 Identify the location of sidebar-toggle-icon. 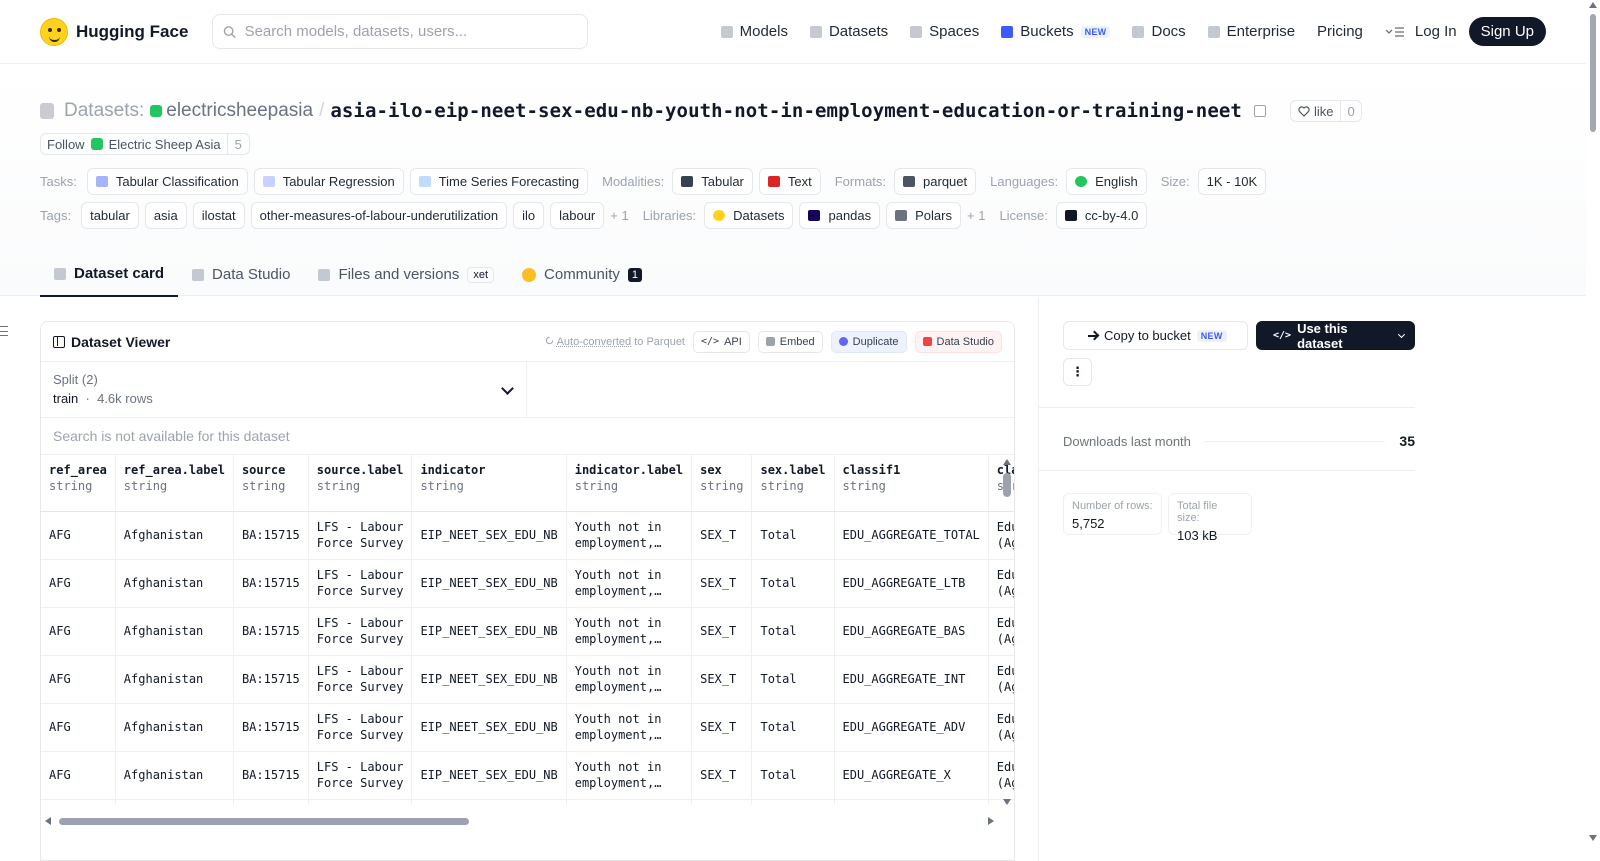
(4, 331).